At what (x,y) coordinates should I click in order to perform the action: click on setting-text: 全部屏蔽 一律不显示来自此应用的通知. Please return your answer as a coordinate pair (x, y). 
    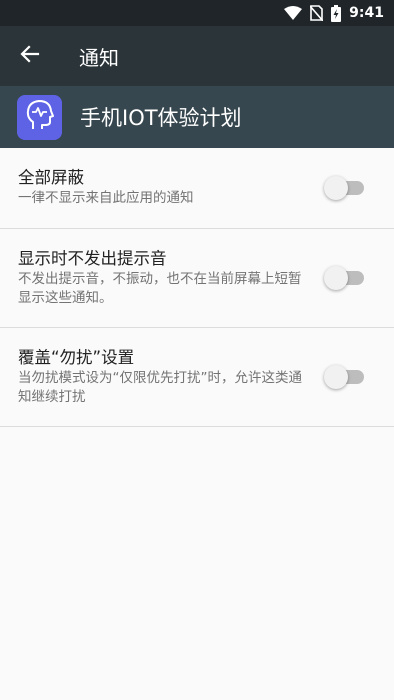
    Looking at the image, I should click on (165, 187).